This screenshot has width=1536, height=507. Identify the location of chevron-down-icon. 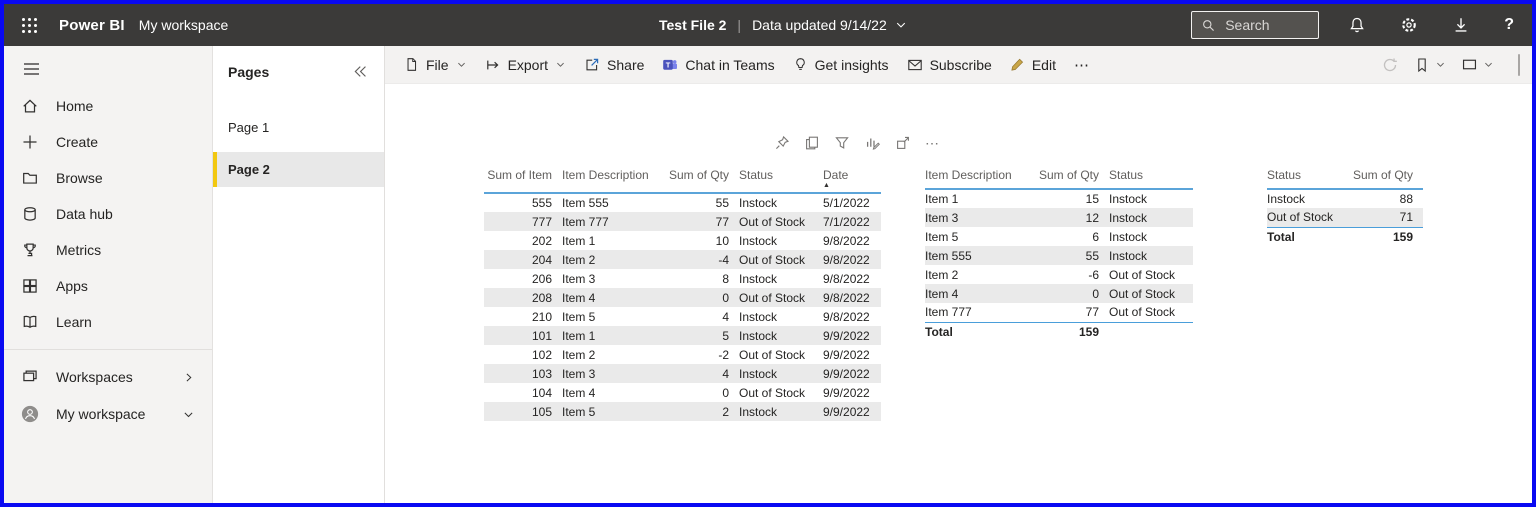
(188, 414).